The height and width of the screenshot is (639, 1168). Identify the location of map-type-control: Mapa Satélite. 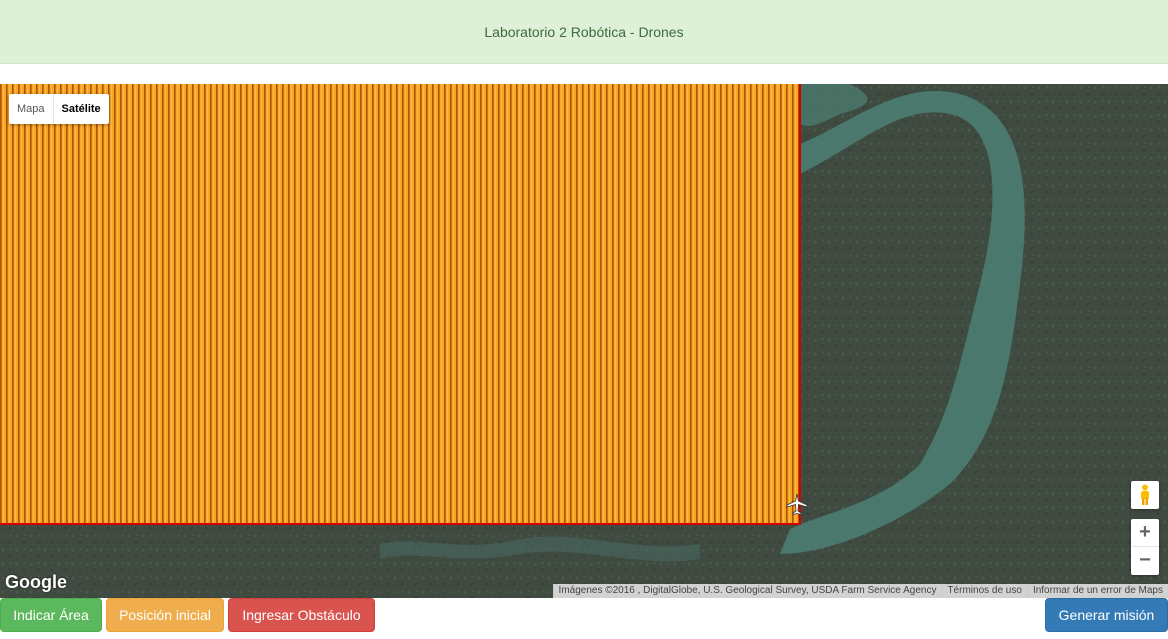
(59, 109).